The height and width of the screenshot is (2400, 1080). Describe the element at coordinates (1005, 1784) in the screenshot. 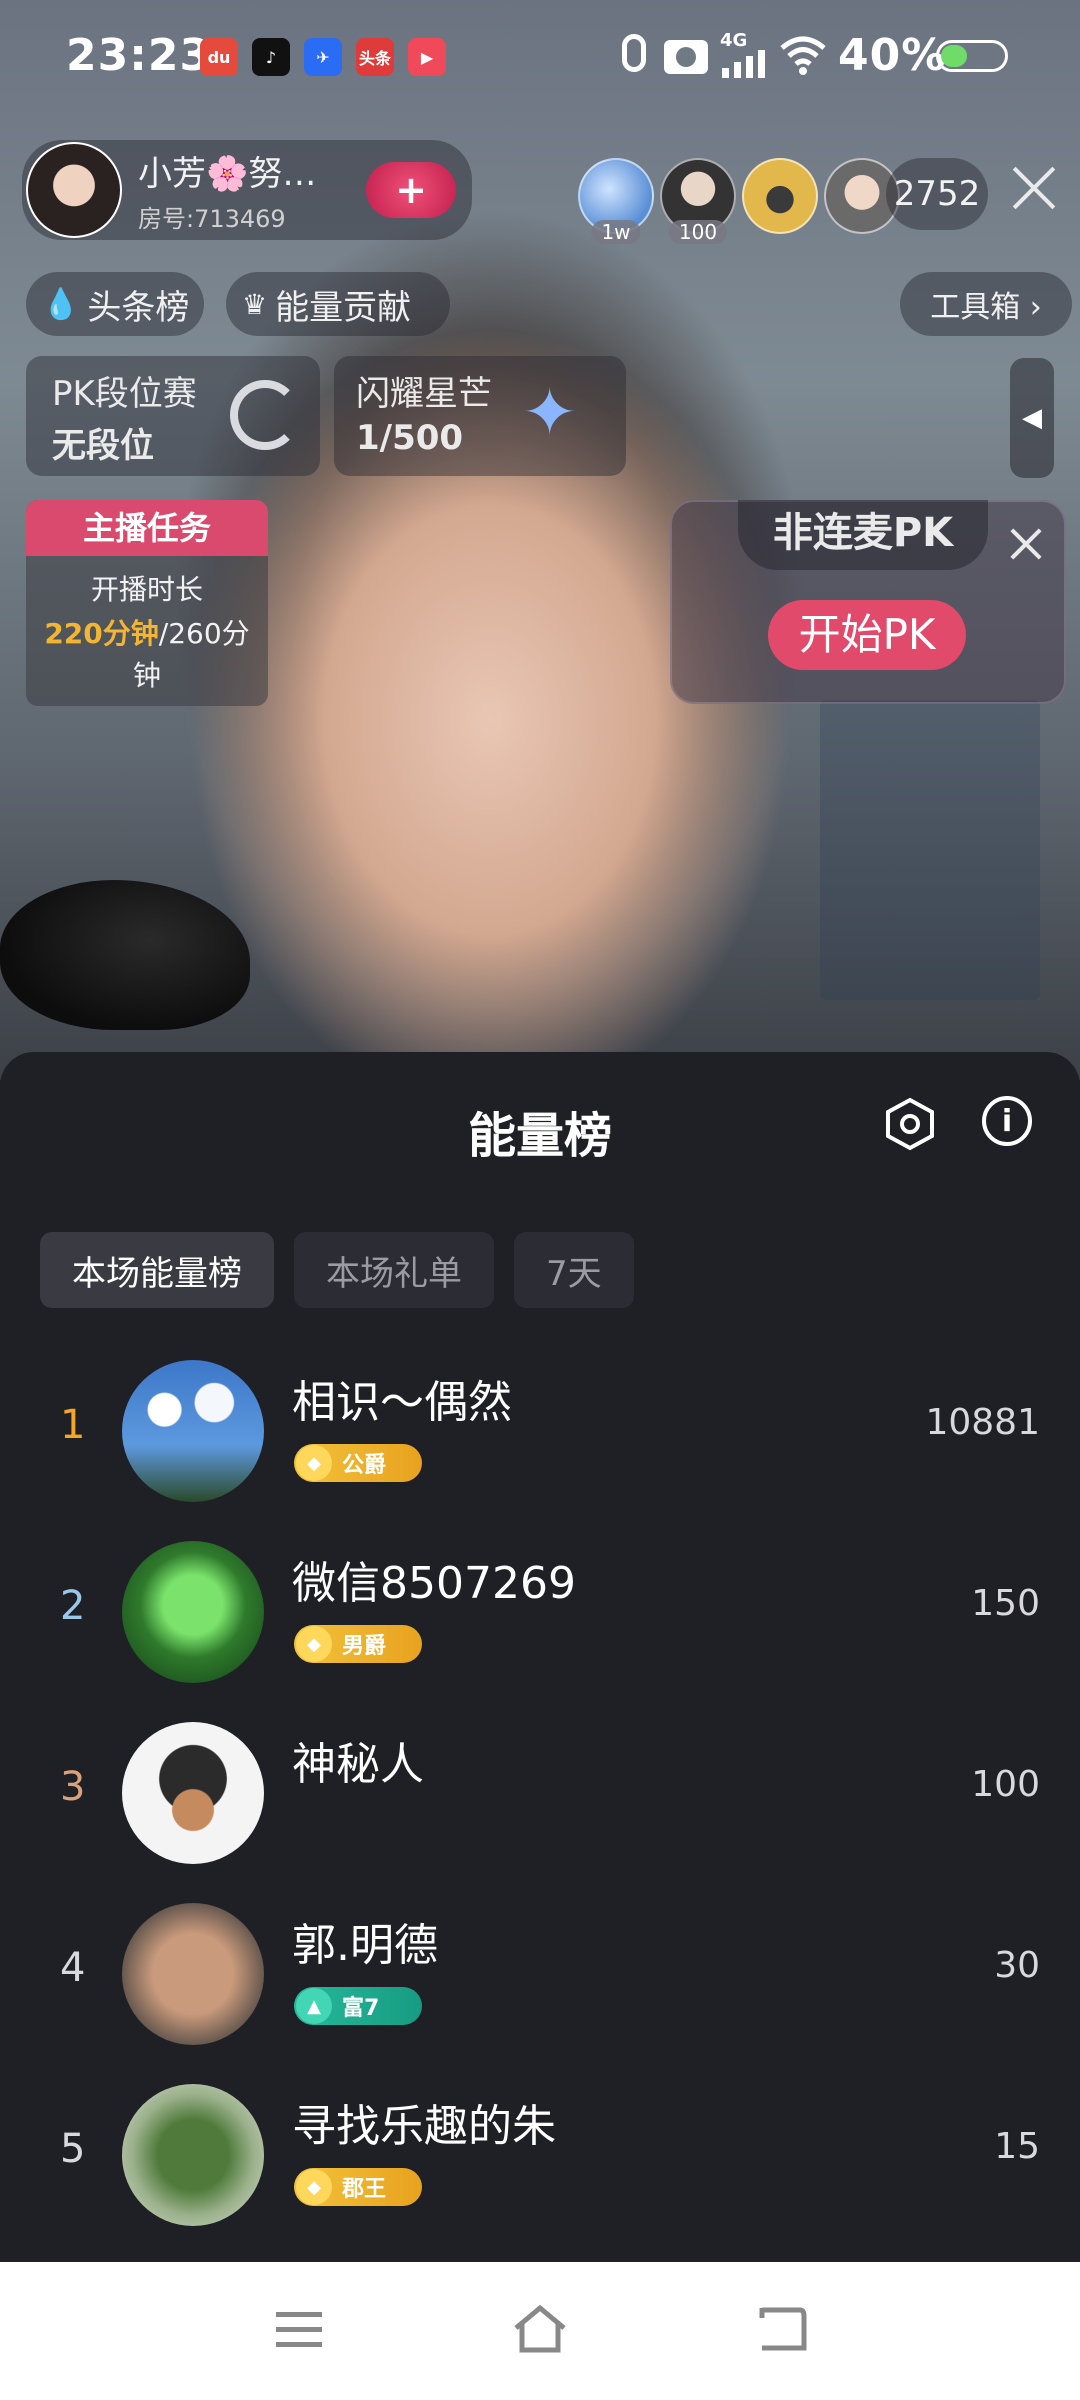

I see `energy-score: 100` at that location.